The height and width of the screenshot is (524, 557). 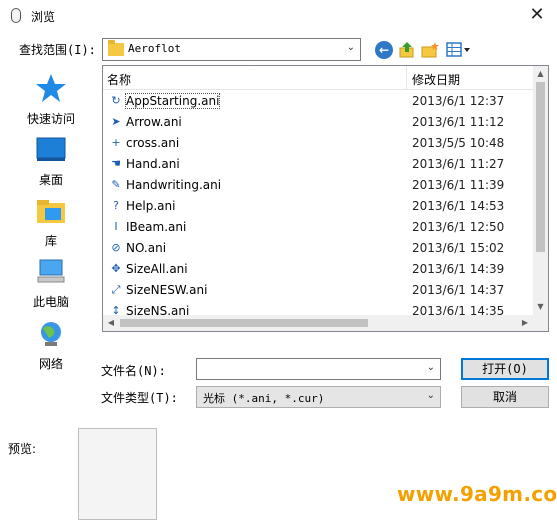 What do you see at coordinates (406, 78) in the screenshot?
I see `column-divider` at bounding box center [406, 78].